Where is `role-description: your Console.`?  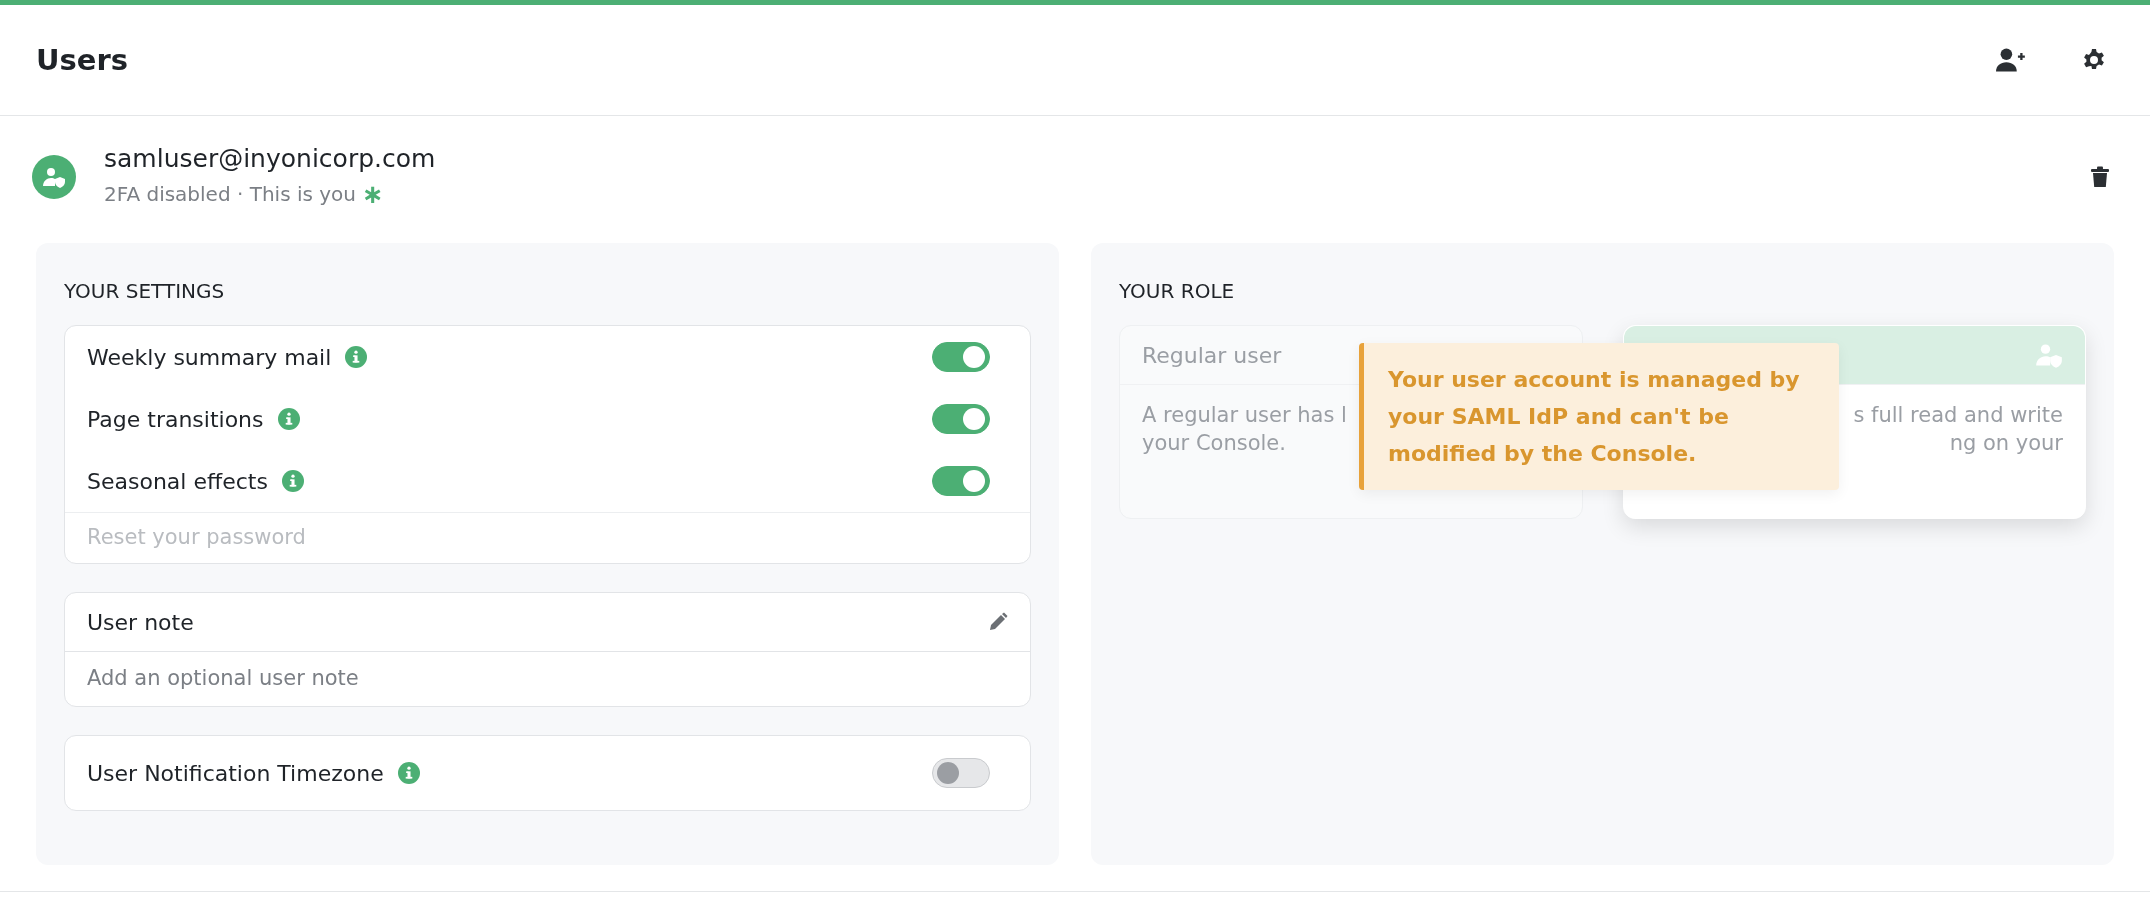 role-description: your Console. is located at coordinates (1214, 443).